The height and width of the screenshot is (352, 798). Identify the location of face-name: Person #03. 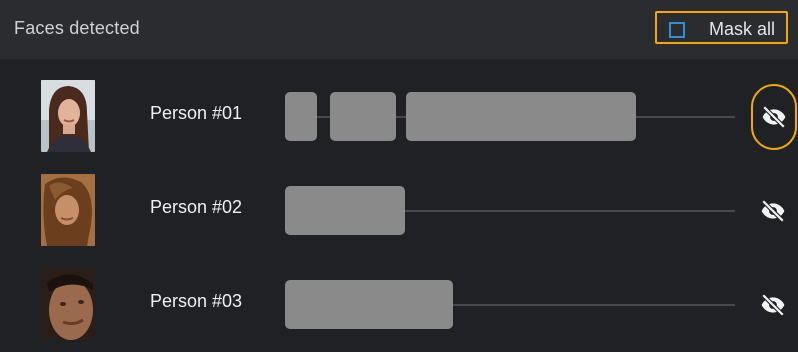
(196, 301).